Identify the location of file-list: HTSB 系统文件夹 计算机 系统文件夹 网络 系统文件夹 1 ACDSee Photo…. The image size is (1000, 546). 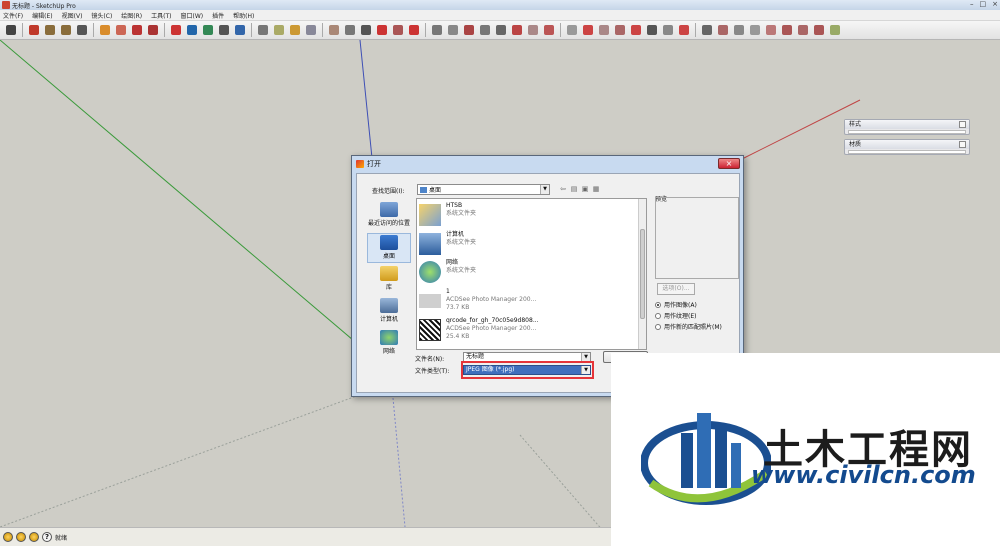
(531, 274).